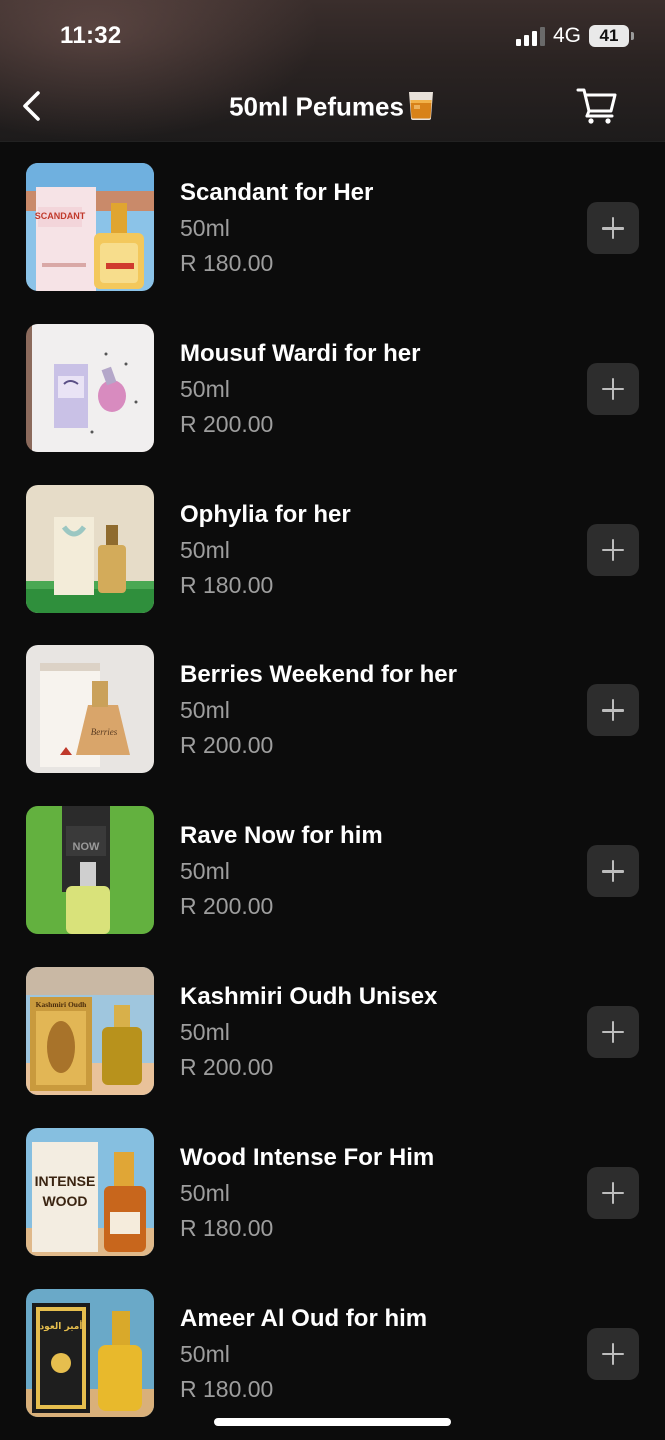 The height and width of the screenshot is (1440, 665). What do you see at coordinates (307, 1157) in the screenshot?
I see `product-name: Wood Intense For Him` at bounding box center [307, 1157].